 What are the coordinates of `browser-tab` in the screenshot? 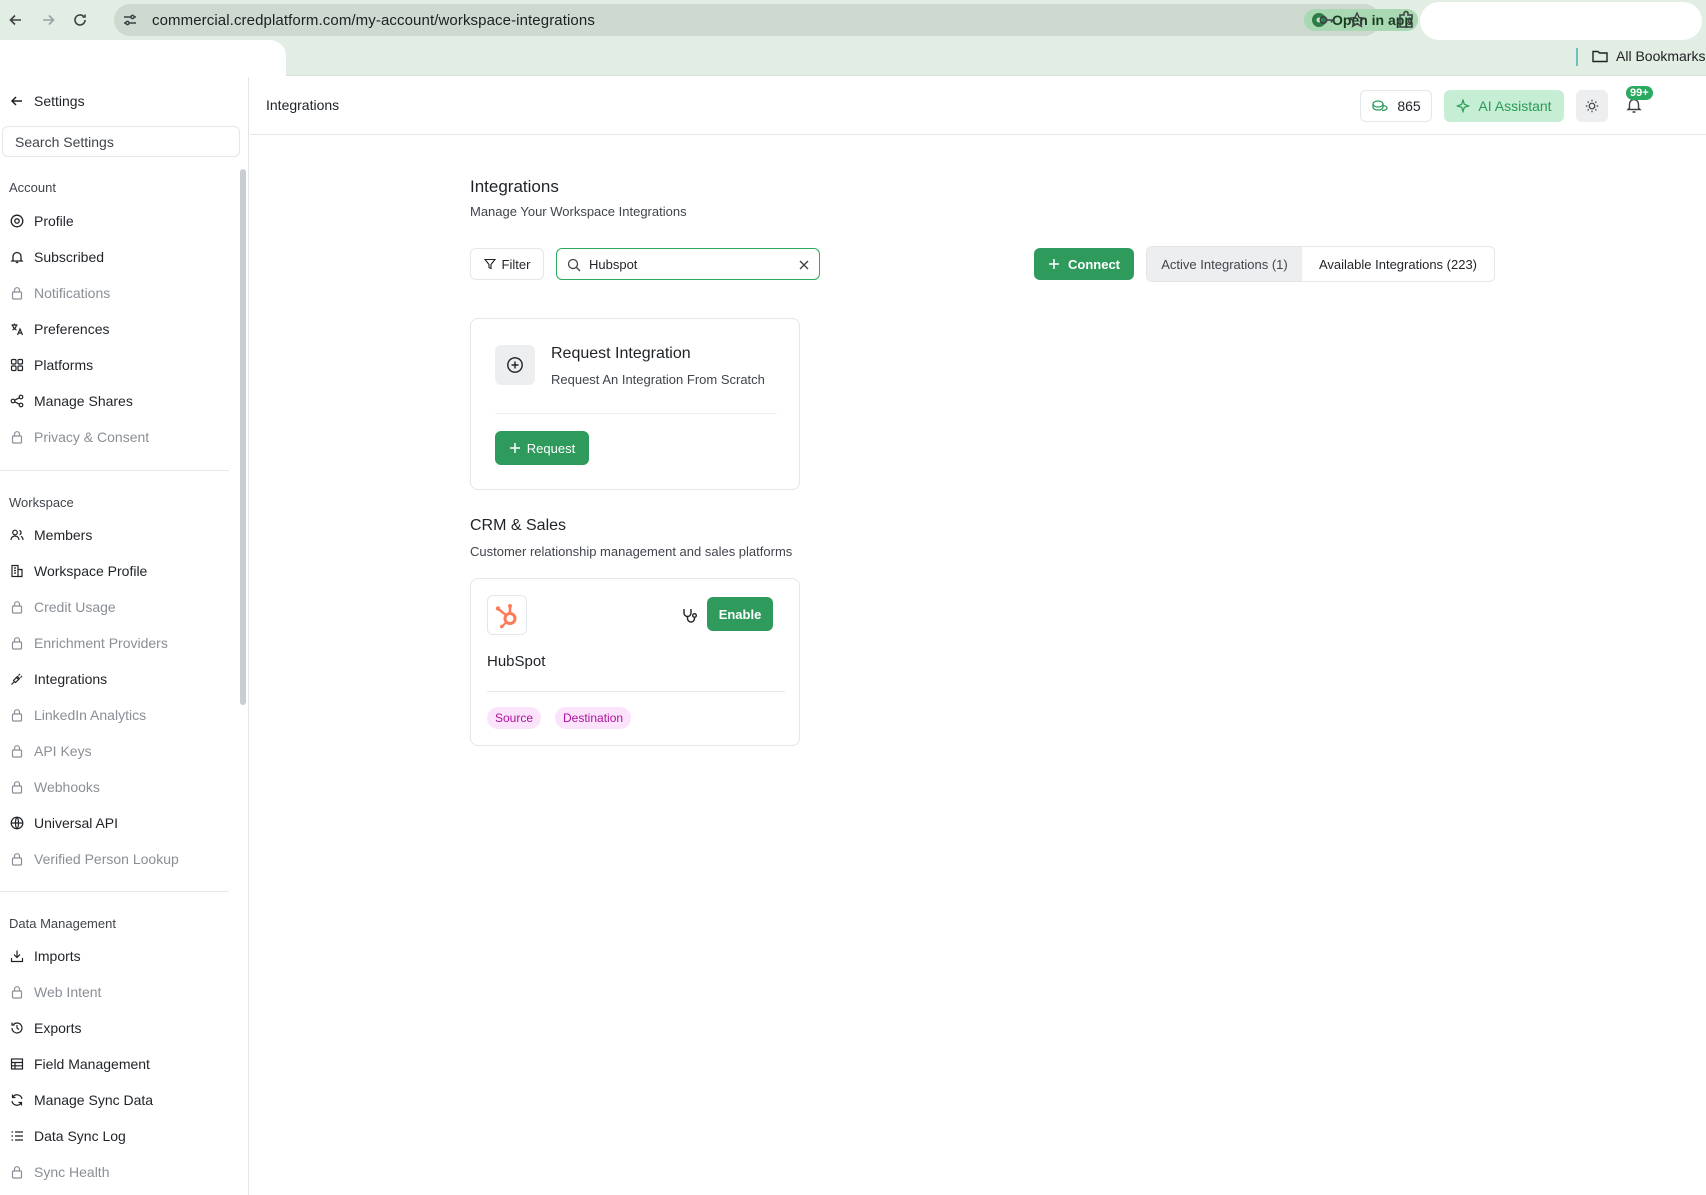 It's located at (143, 58).